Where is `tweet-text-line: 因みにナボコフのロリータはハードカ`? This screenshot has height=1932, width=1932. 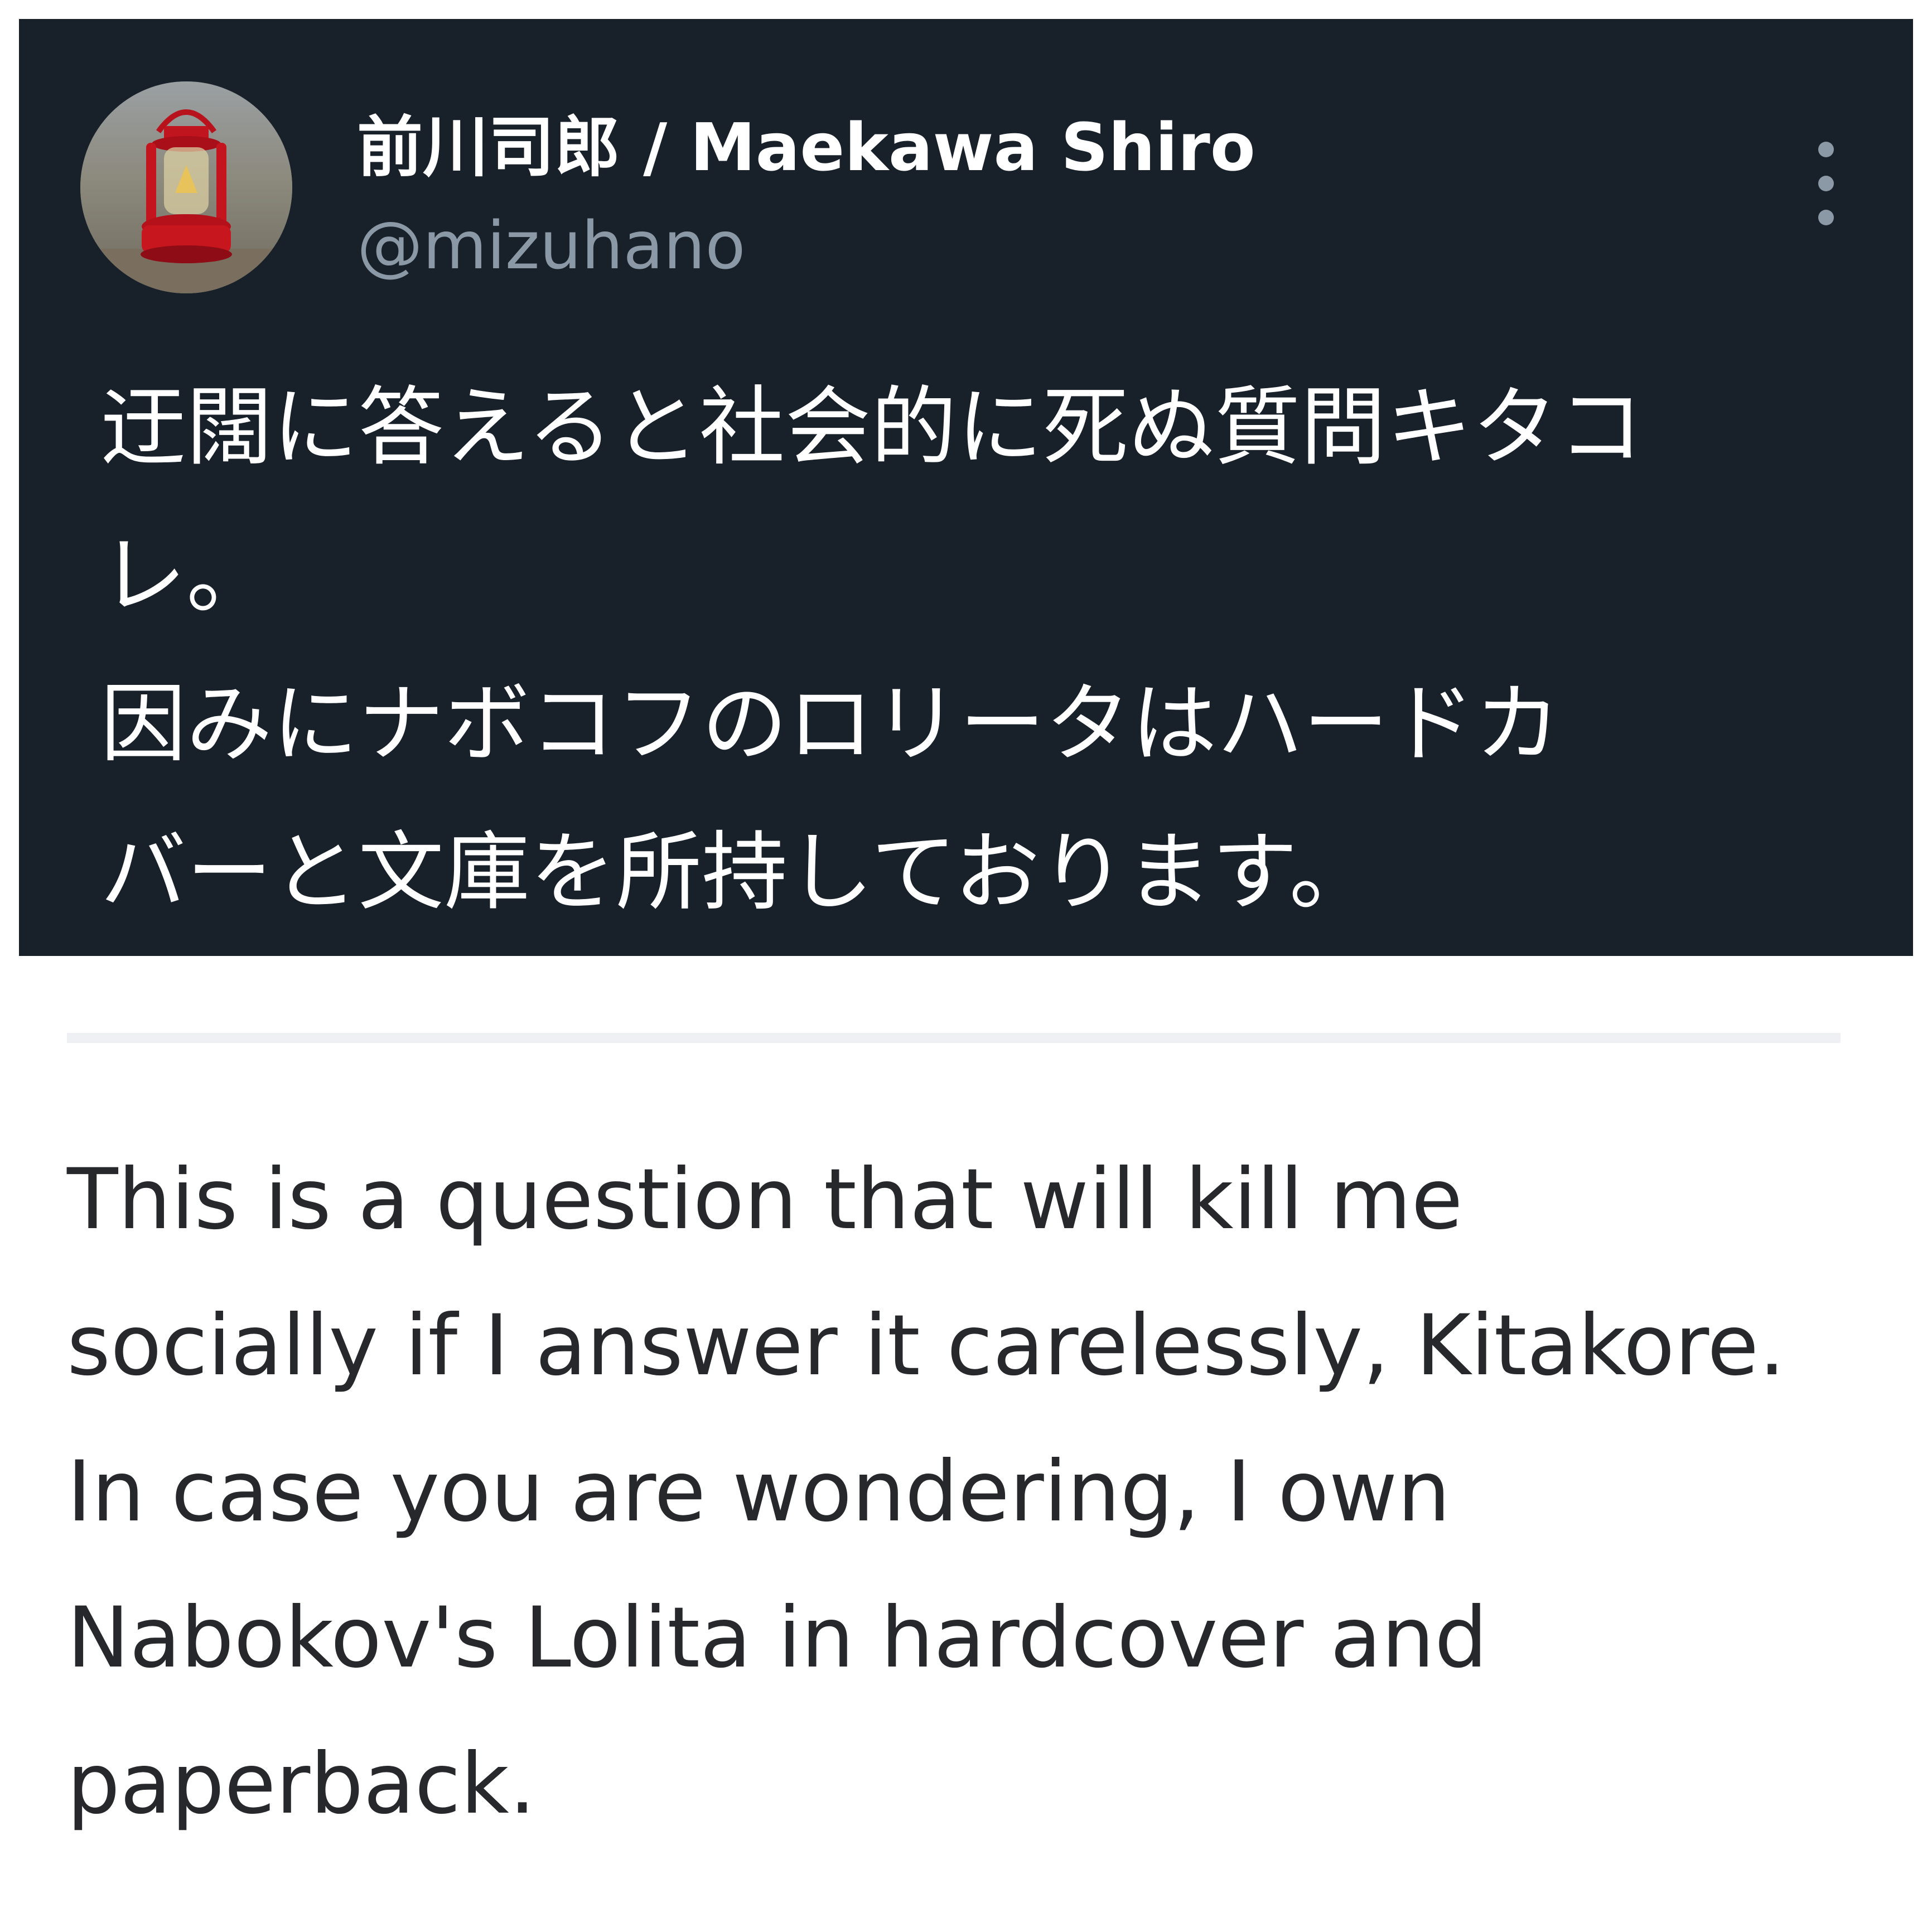
tweet-text-line: 因みにナボコフのロリータはハードカ is located at coordinates (830, 724).